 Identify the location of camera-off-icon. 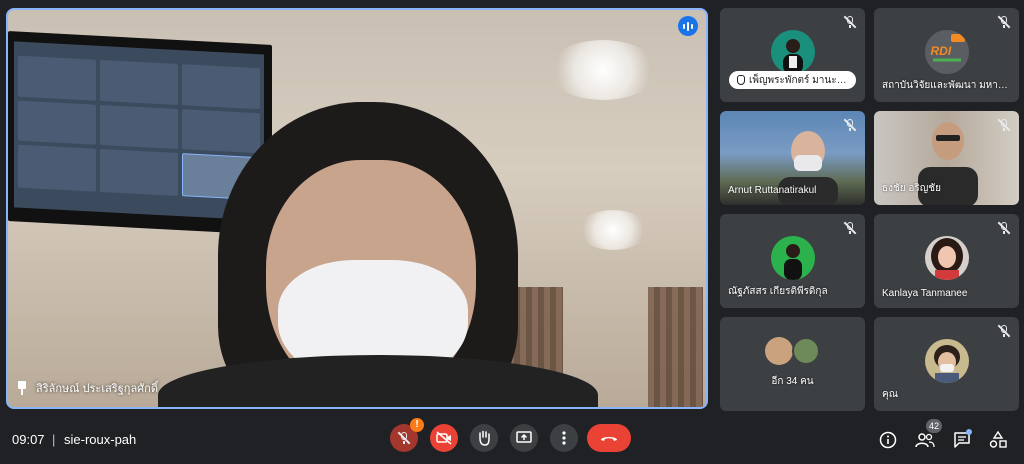
(444, 438).